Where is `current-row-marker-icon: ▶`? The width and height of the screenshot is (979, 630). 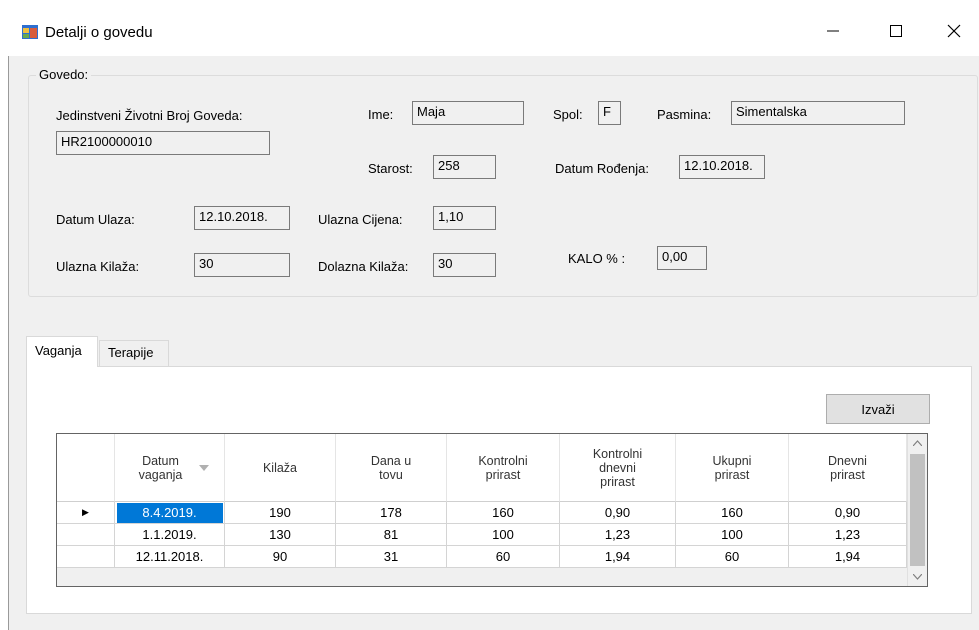
current-row-marker-icon: ▶ is located at coordinates (85, 512).